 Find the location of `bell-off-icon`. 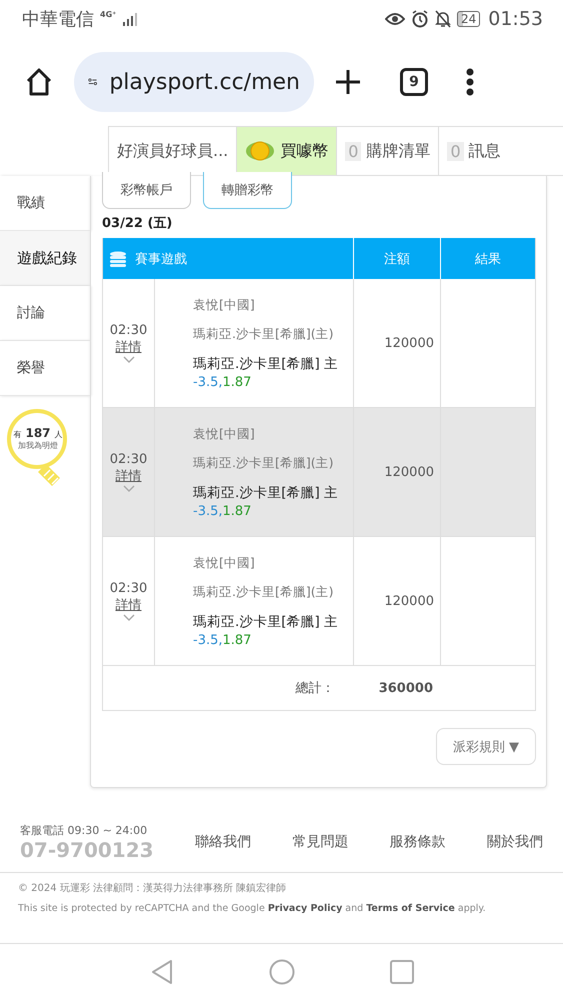

bell-off-icon is located at coordinates (442, 19).